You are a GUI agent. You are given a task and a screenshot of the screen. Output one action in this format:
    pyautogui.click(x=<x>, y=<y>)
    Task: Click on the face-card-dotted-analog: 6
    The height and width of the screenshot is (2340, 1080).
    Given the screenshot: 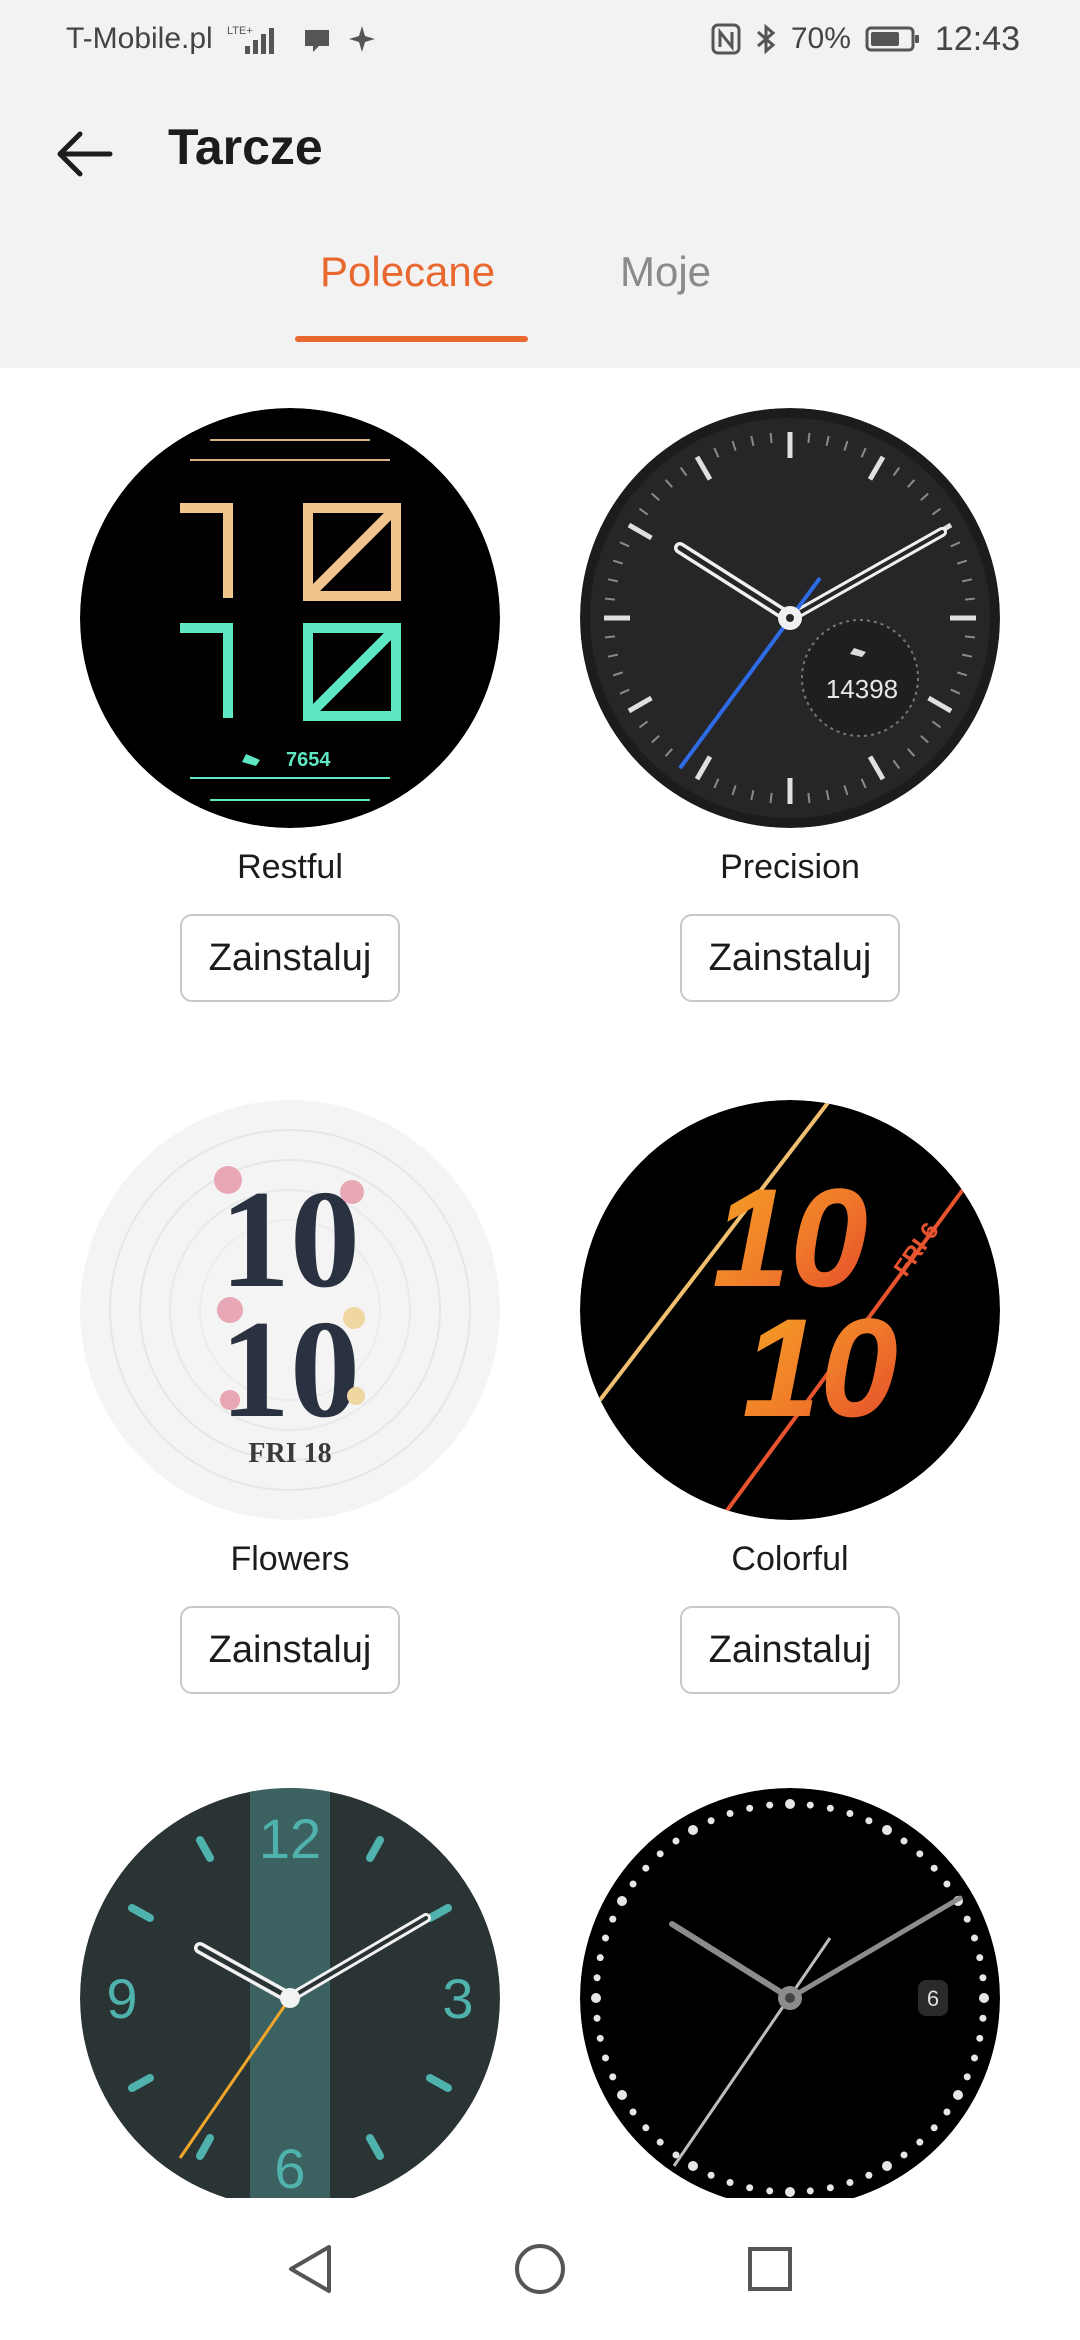 What is the action you would take?
    pyautogui.click(x=790, y=1993)
    